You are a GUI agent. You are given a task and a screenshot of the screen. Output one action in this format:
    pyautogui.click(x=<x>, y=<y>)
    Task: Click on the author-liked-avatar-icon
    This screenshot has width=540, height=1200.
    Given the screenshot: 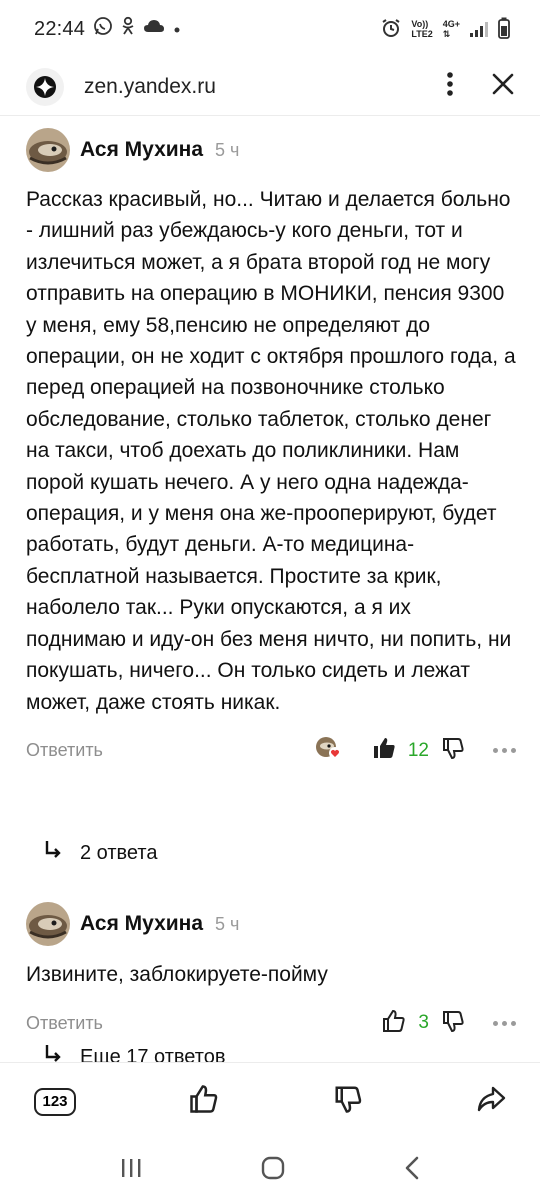 What is the action you would take?
    pyautogui.click(x=328, y=750)
    